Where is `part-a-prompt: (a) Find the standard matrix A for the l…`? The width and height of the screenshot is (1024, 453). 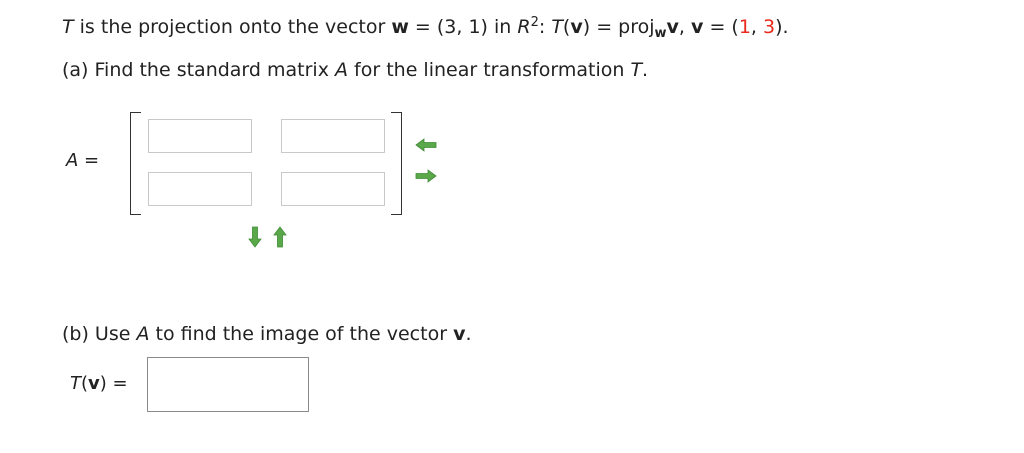
part-a-prompt: (a) Find the standard matrix A for the l… is located at coordinates (355, 70).